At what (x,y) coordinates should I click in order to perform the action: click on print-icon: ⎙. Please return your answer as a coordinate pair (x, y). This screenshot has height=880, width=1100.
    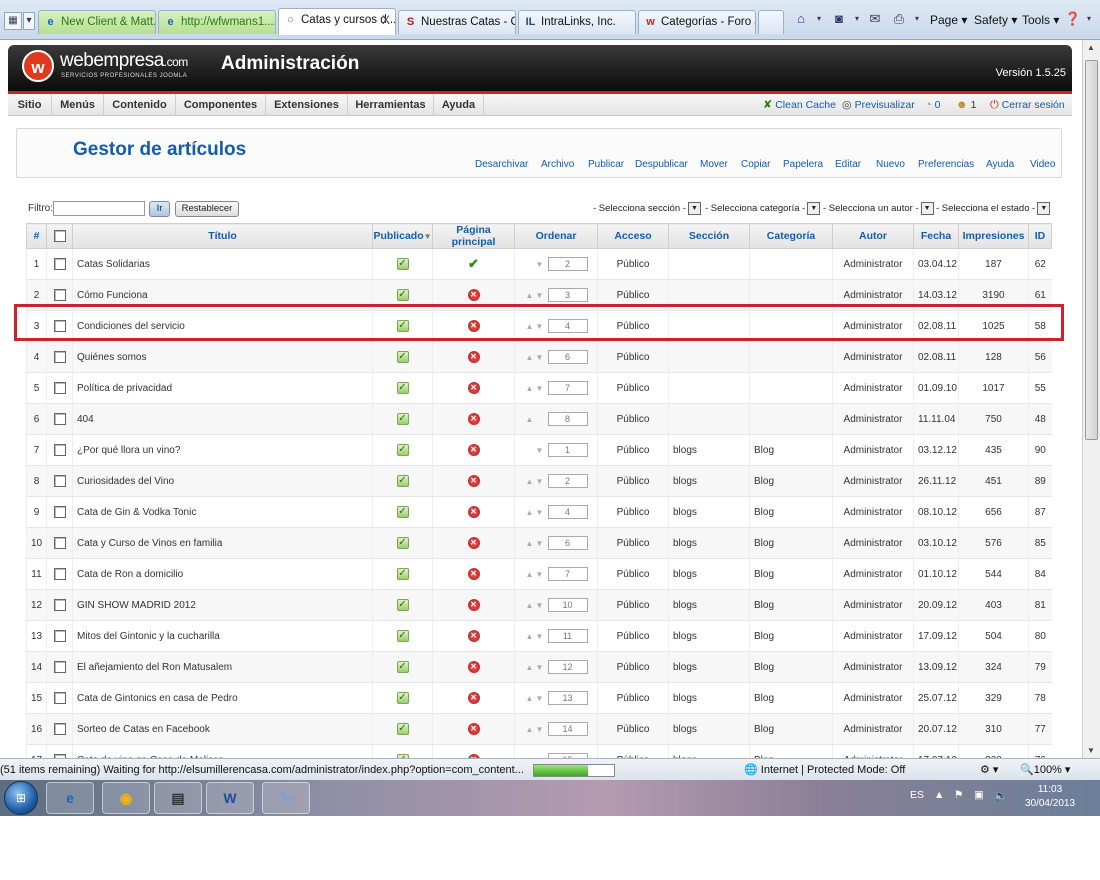
    Looking at the image, I should click on (899, 19).